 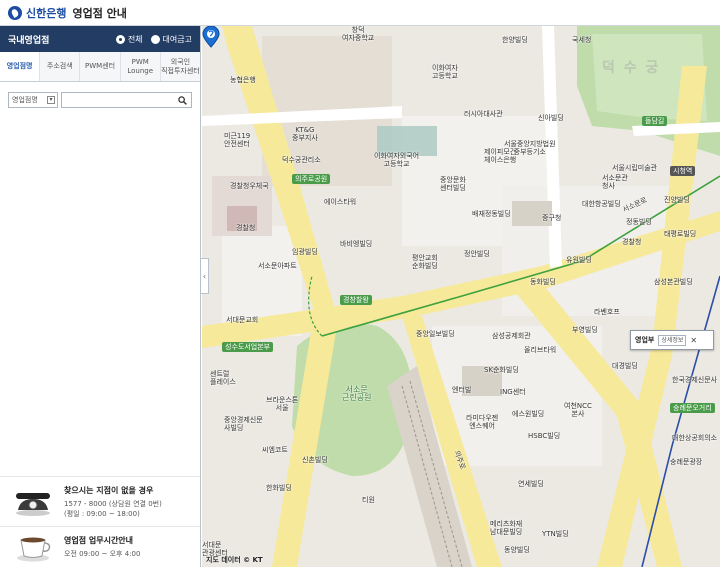 I want to click on search-input-wrapper, so click(x=126, y=100).